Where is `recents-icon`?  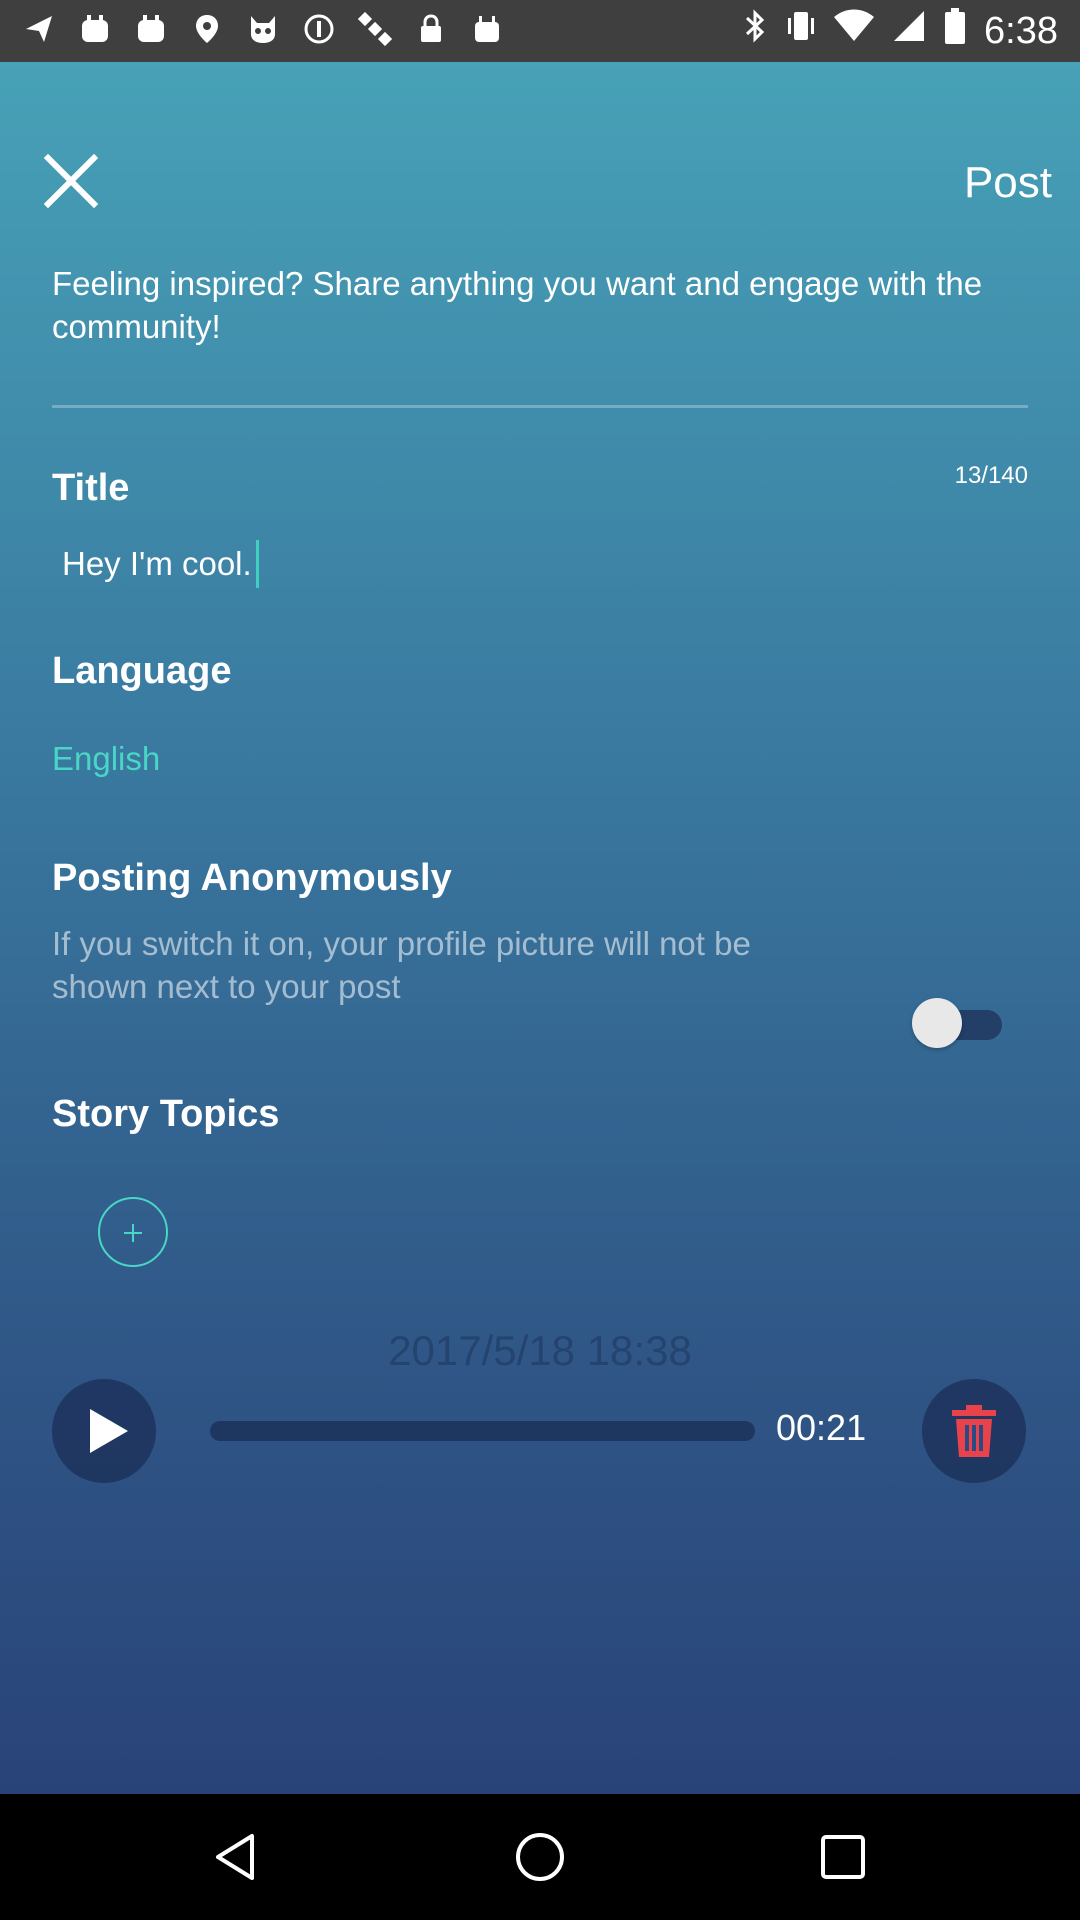 recents-icon is located at coordinates (843, 1857).